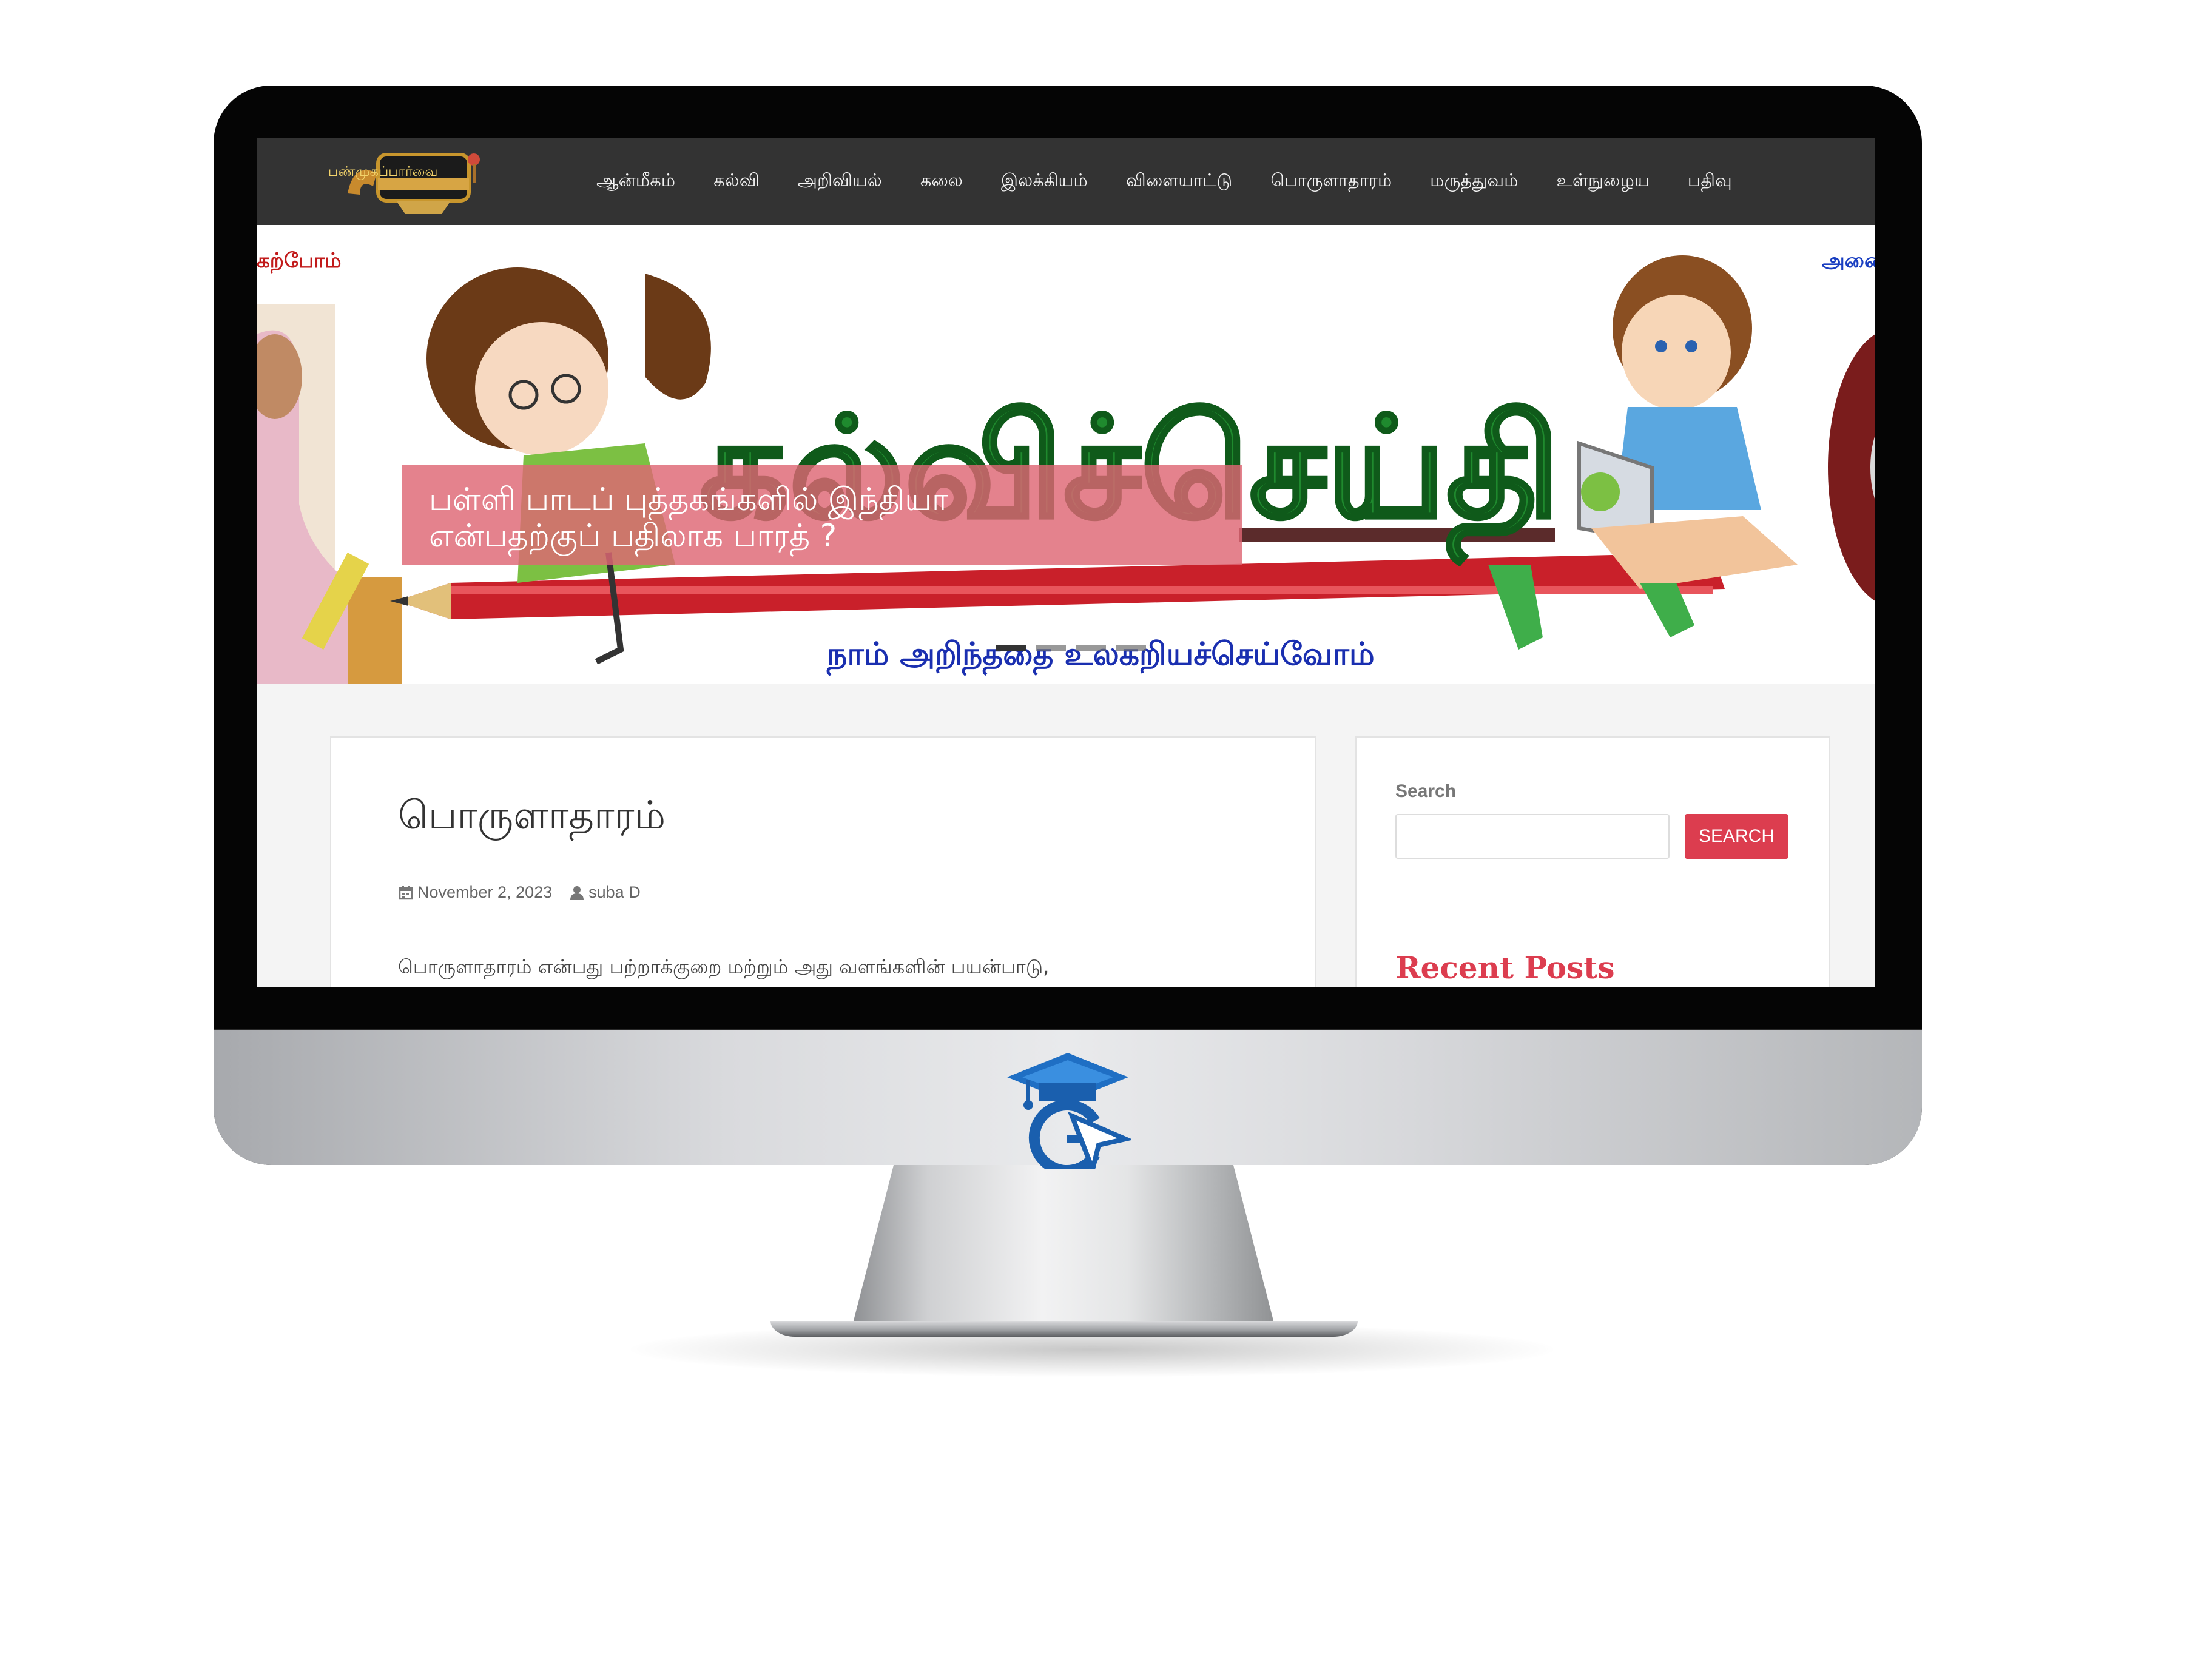 This screenshot has width=2201, height=1680. I want to click on nav-item-literature: இலக்கியம், so click(1044, 181).